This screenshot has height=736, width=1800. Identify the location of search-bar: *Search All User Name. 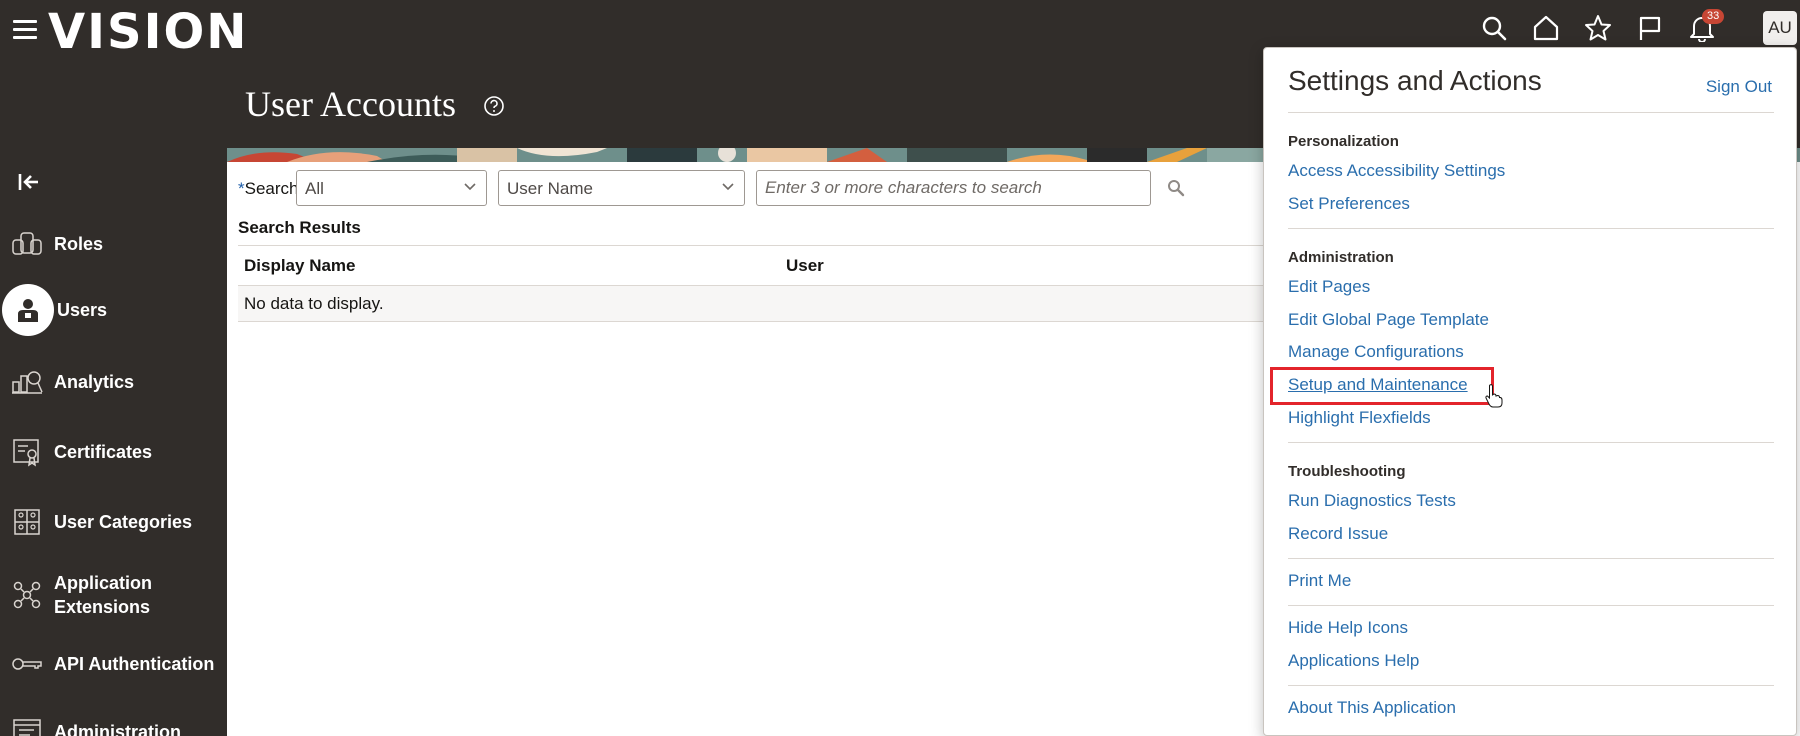
(738, 188).